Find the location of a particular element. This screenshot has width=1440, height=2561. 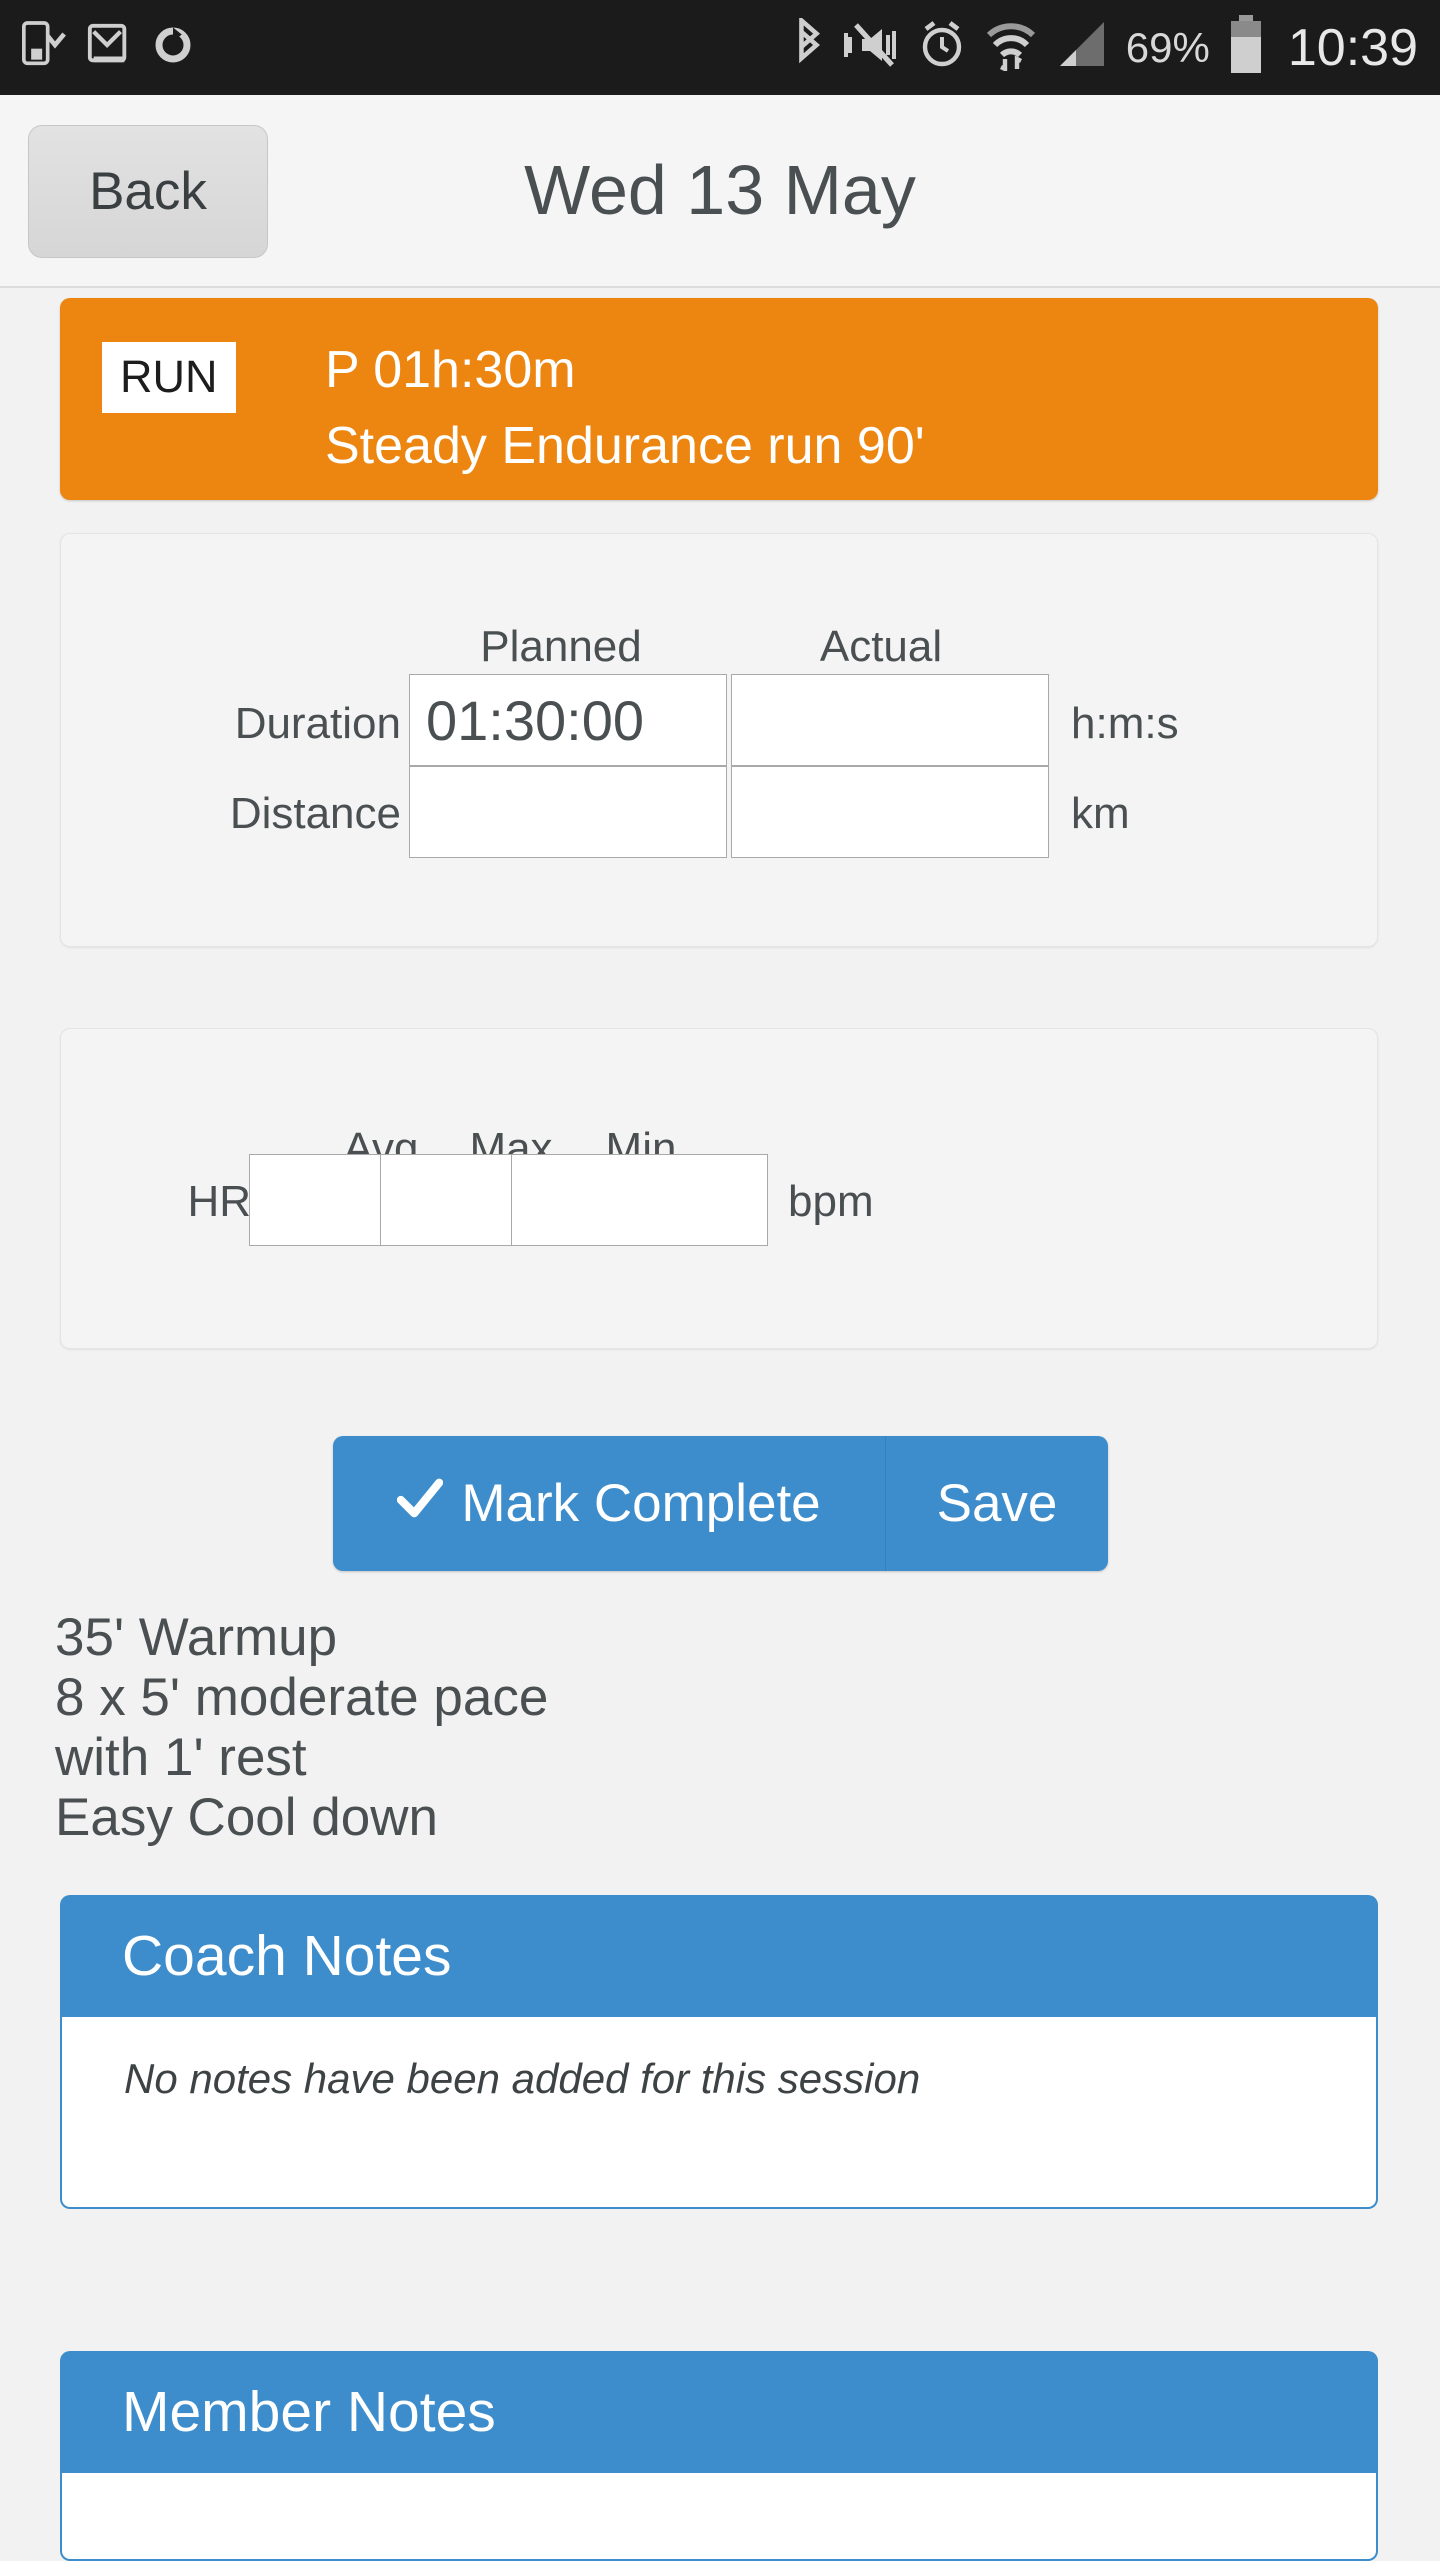

bluetooth-icon is located at coordinates (809, 46).